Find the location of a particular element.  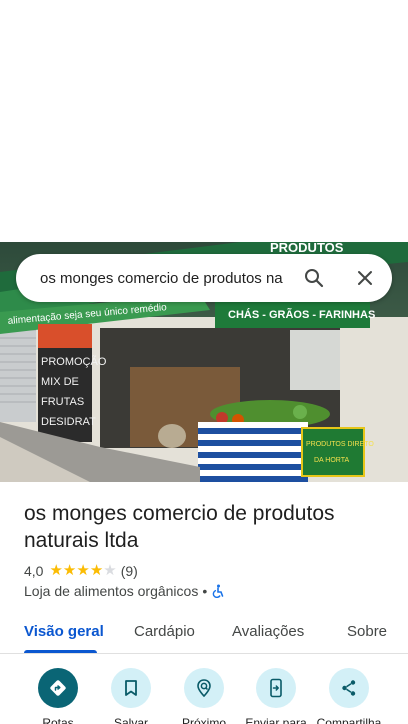

tab-reviews: Avaliações is located at coordinates (268, 631).